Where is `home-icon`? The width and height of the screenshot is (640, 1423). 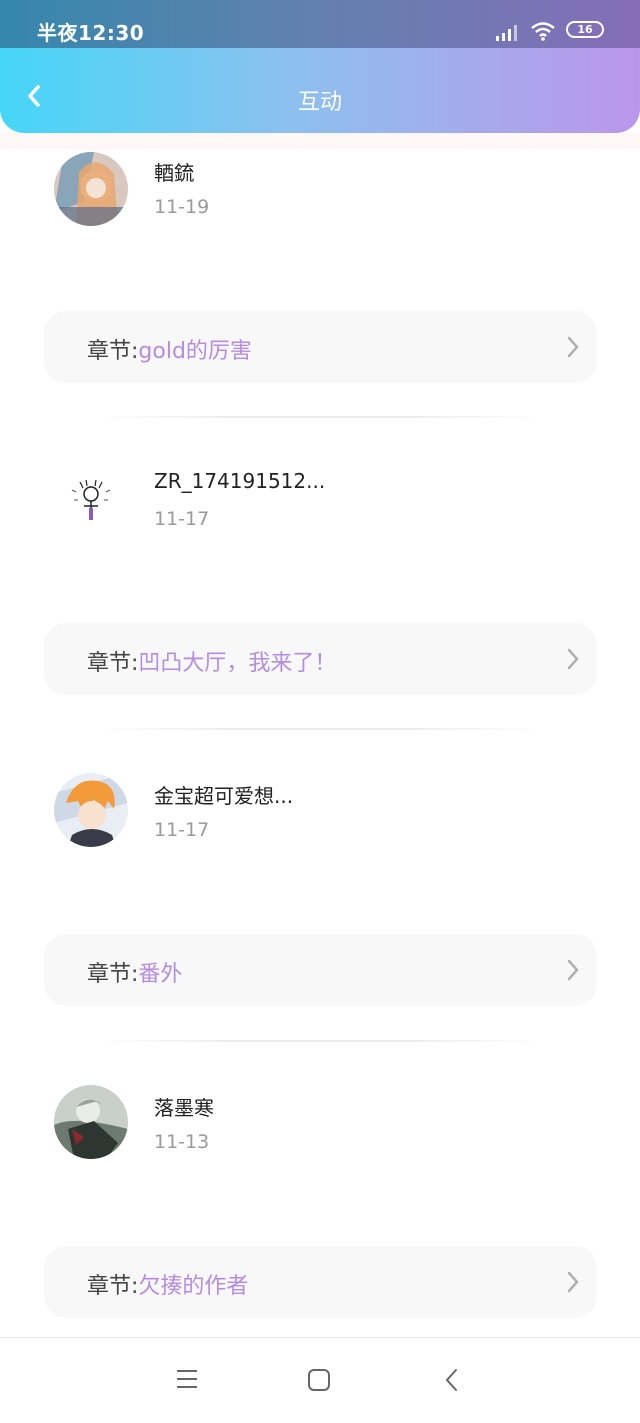 home-icon is located at coordinates (319, 1380).